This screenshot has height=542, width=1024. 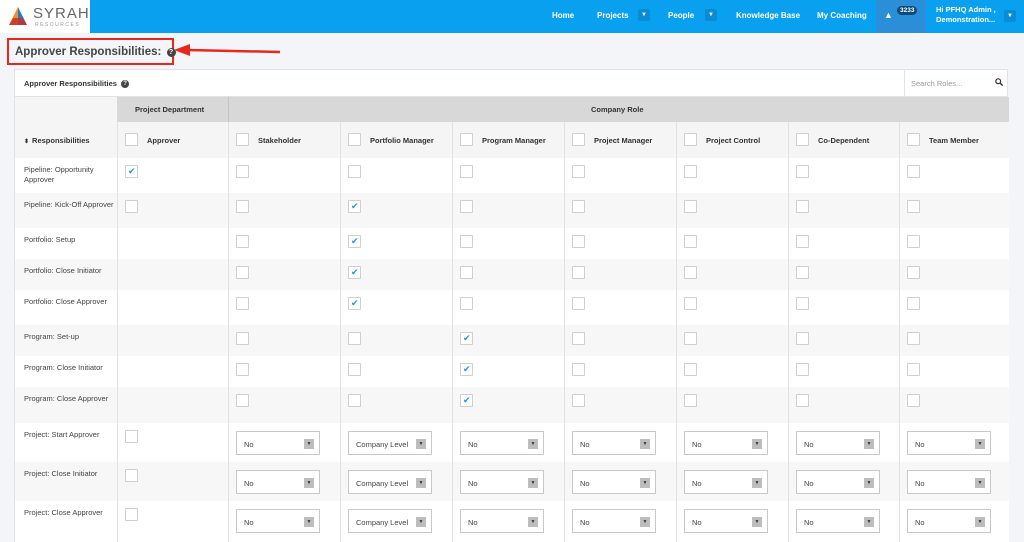 What do you see at coordinates (888, 15) in the screenshot?
I see `warning-icon: ▲` at bounding box center [888, 15].